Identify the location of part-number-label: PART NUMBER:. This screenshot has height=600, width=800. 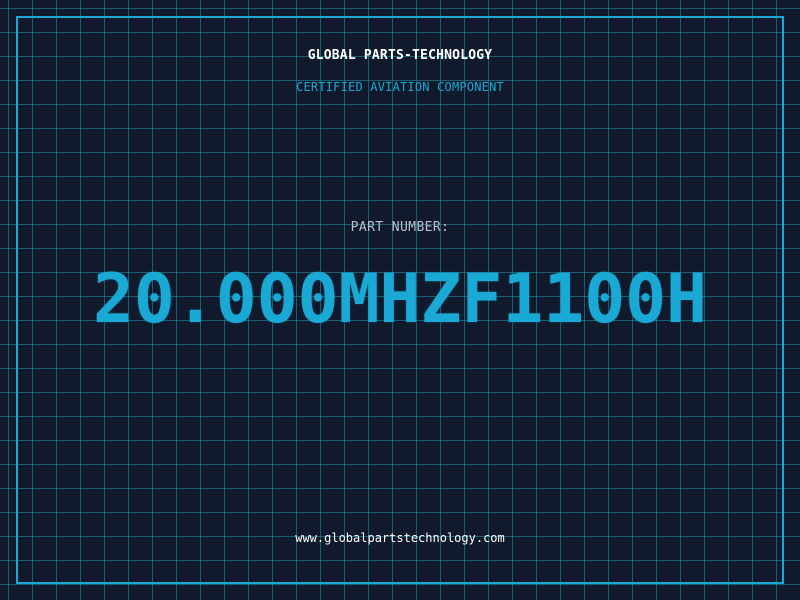
(400, 227).